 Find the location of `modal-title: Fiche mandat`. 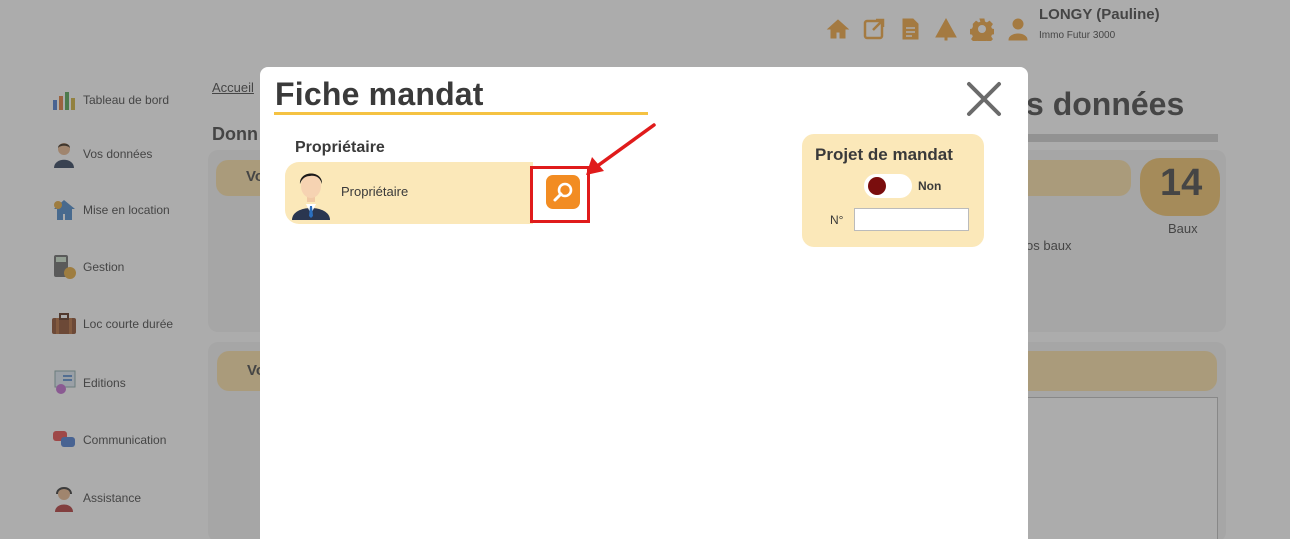

modal-title: Fiche mandat is located at coordinates (379, 94).